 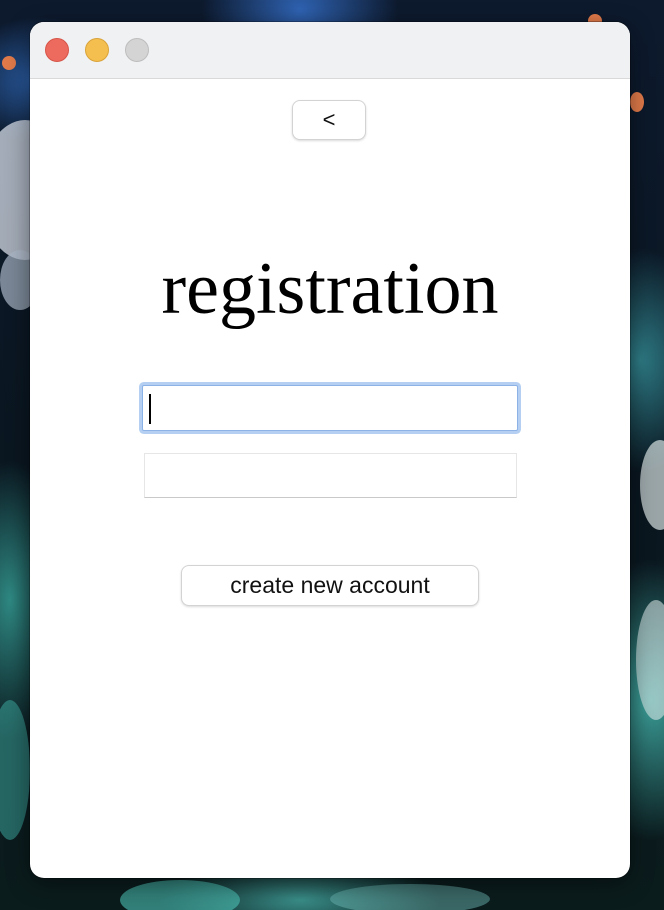 I want to click on back-button: <, so click(x=329, y=120).